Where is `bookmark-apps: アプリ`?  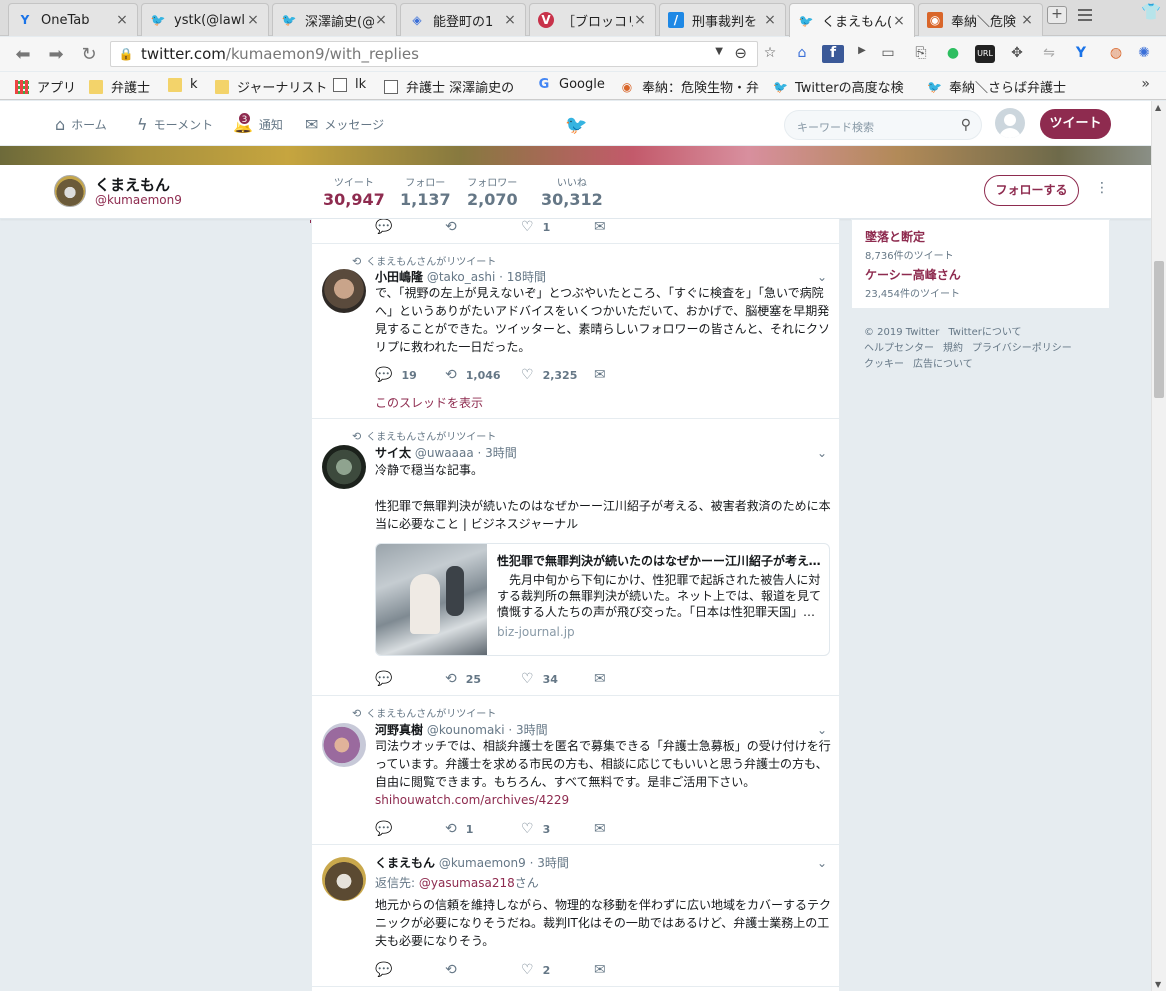 bookmark-apps: アプリ is located at coordinates (45, 86).